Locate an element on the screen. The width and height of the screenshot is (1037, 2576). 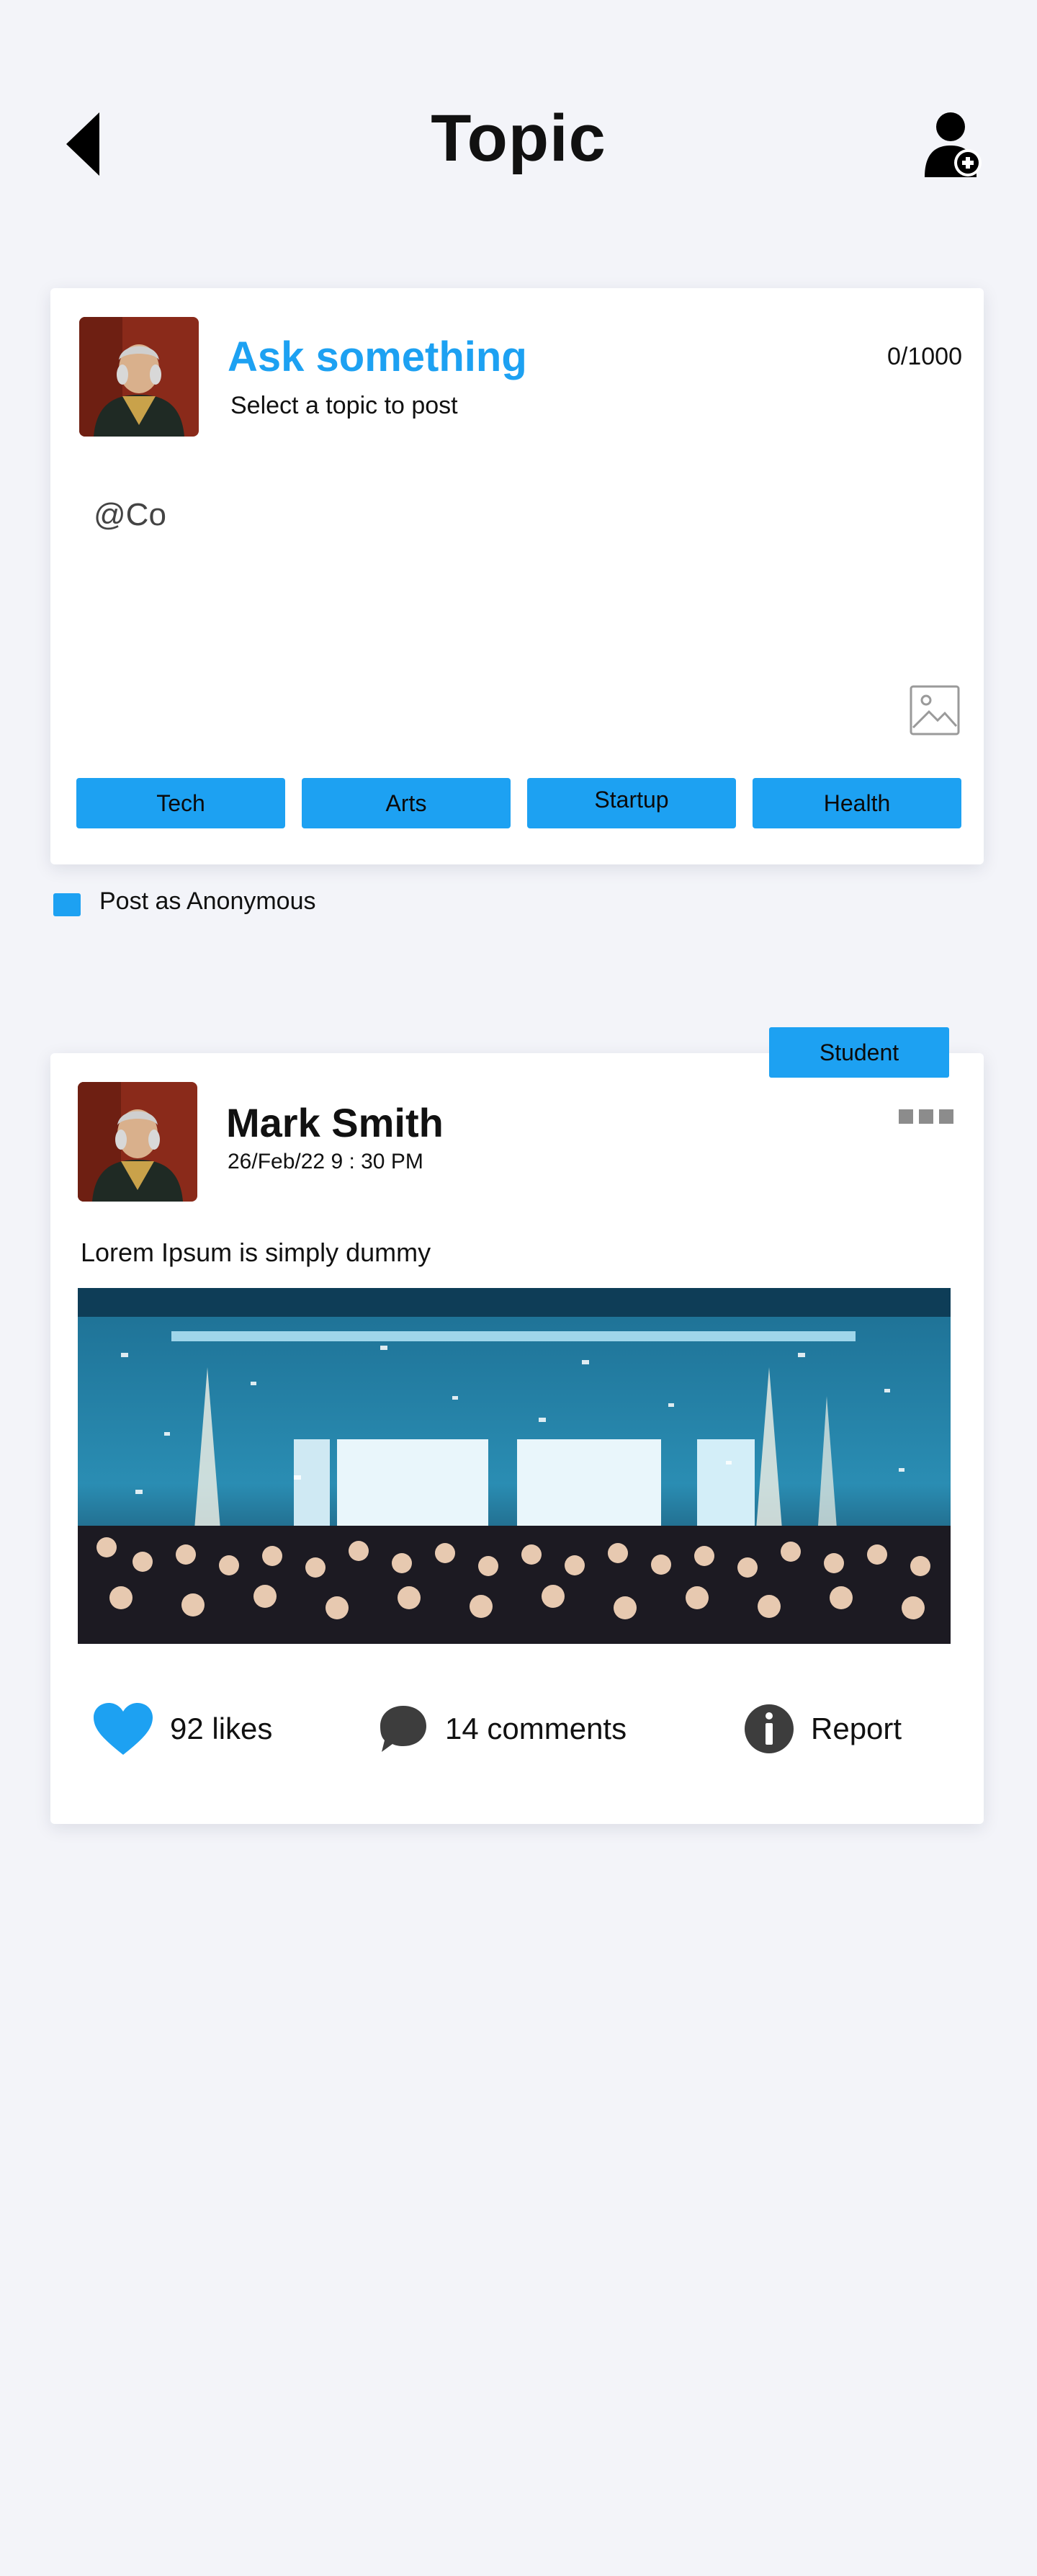
image-icon is located at coordinates (935, 710).